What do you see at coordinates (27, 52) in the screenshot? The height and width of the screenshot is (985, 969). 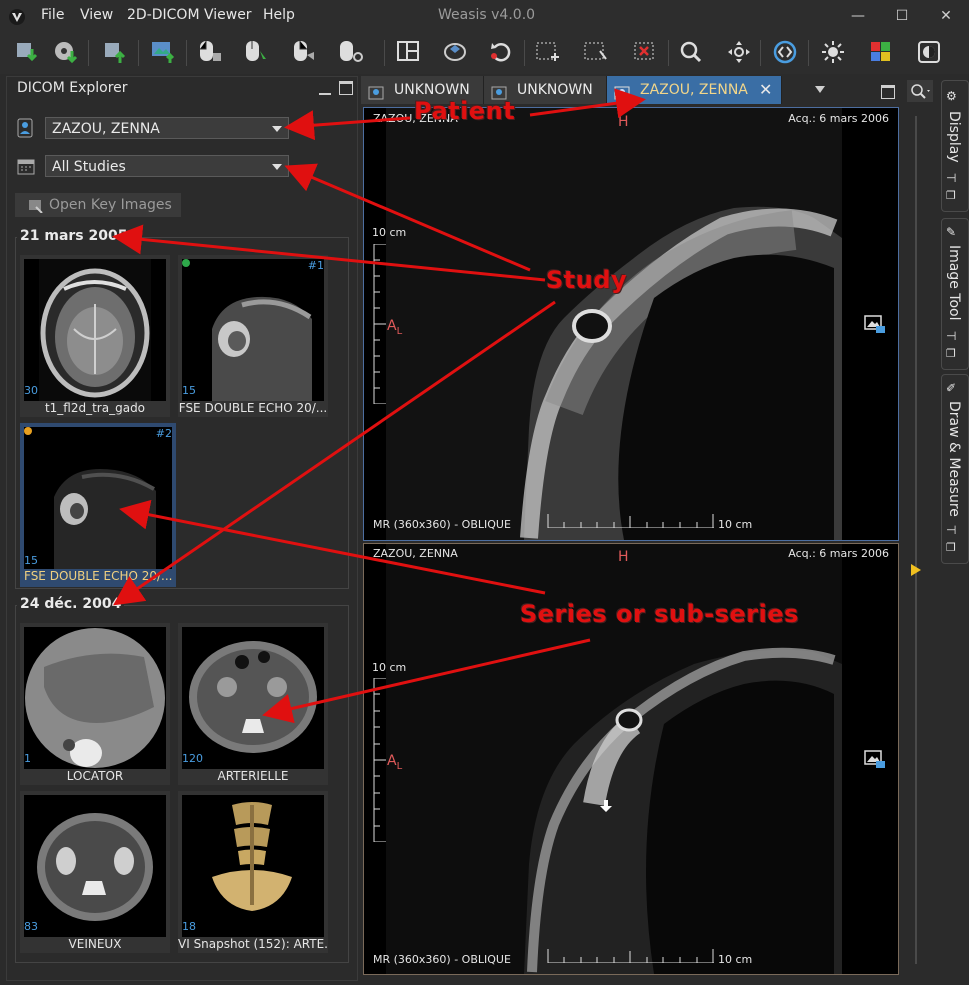 I see `import-dicom-icon` at bounding box center [27, 52].